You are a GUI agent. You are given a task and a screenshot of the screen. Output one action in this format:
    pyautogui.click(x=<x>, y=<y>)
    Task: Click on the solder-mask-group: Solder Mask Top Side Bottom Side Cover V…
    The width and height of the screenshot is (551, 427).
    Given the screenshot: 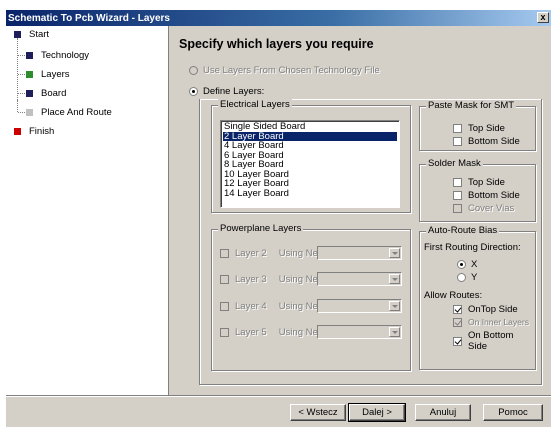 What is the action you would take?
    pyautogui.click(x=477, y=190)
    